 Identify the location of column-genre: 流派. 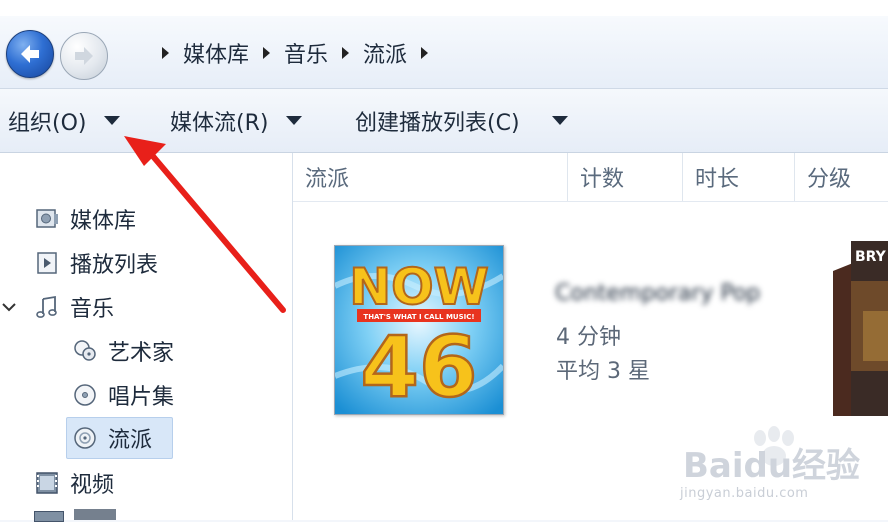
(430, 177).